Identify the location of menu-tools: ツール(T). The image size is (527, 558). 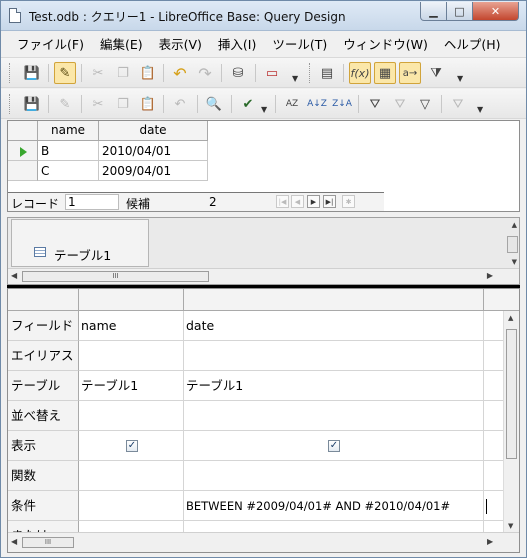
(299, 45).